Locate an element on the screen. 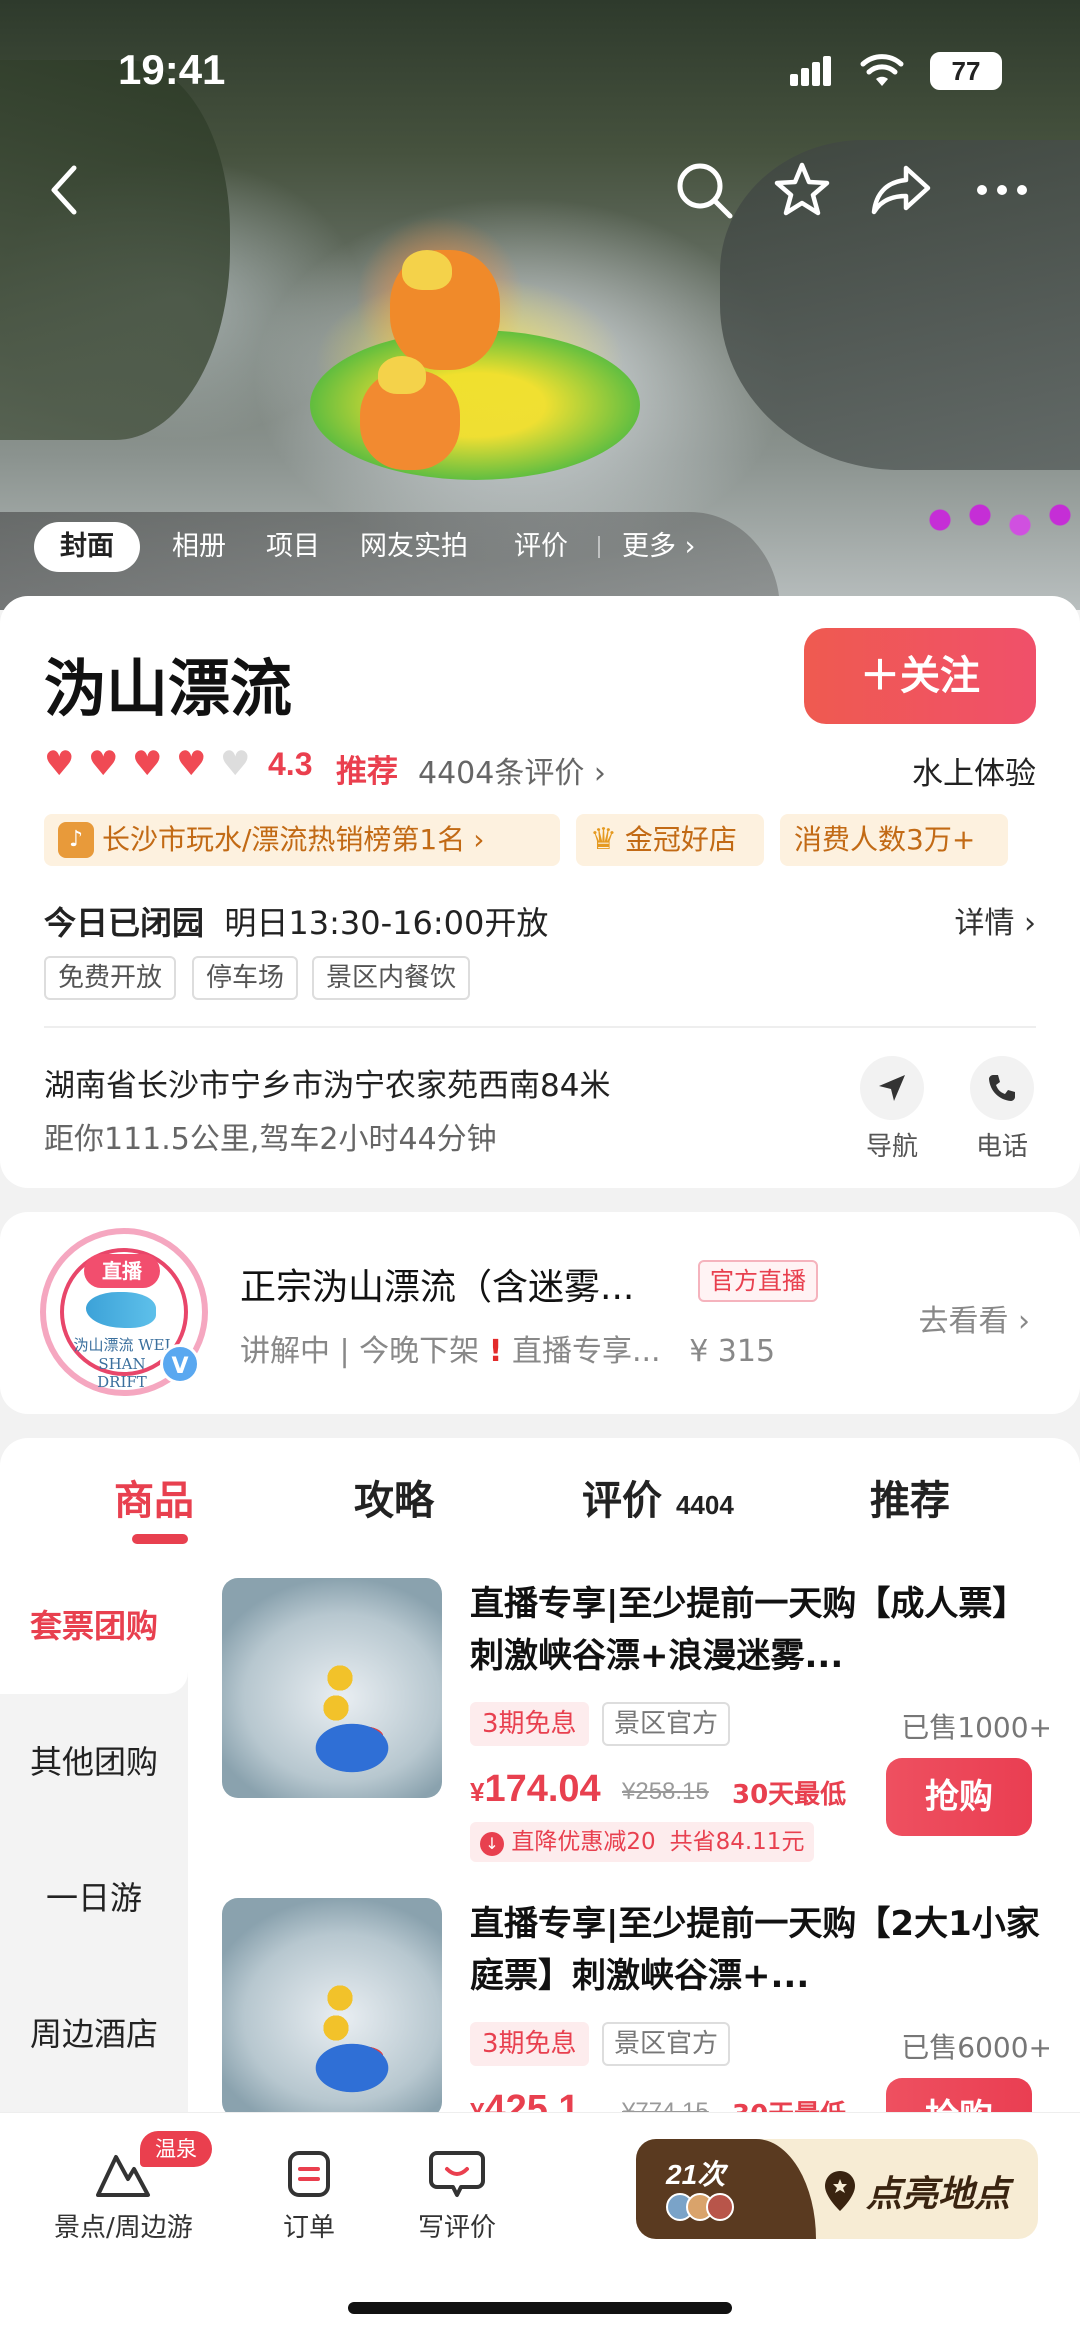  crown-badge: ♛ 金冠好店 is located at coordinates (670, 840).